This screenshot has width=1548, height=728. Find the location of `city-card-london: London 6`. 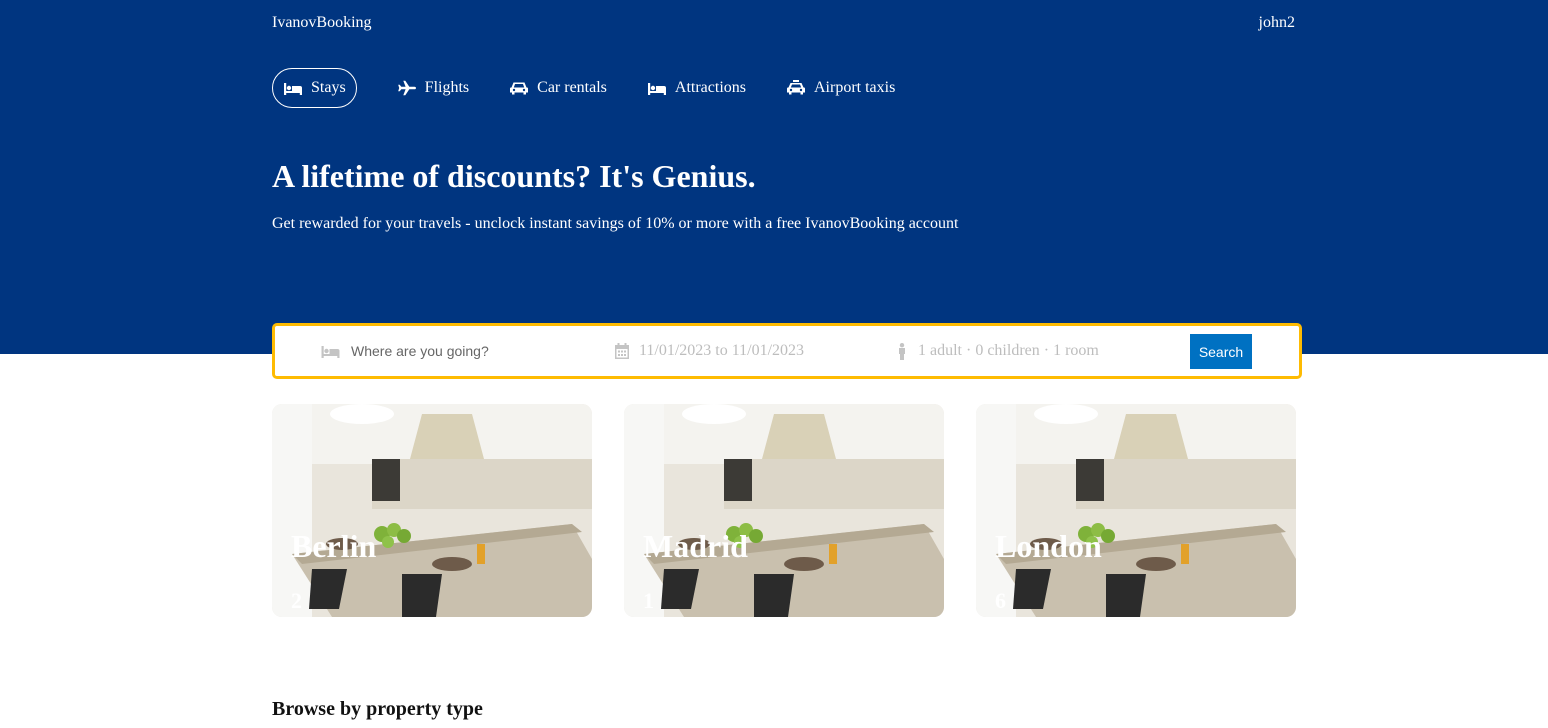

city-card-london: London 6 is located at coordinates (1136, 510).